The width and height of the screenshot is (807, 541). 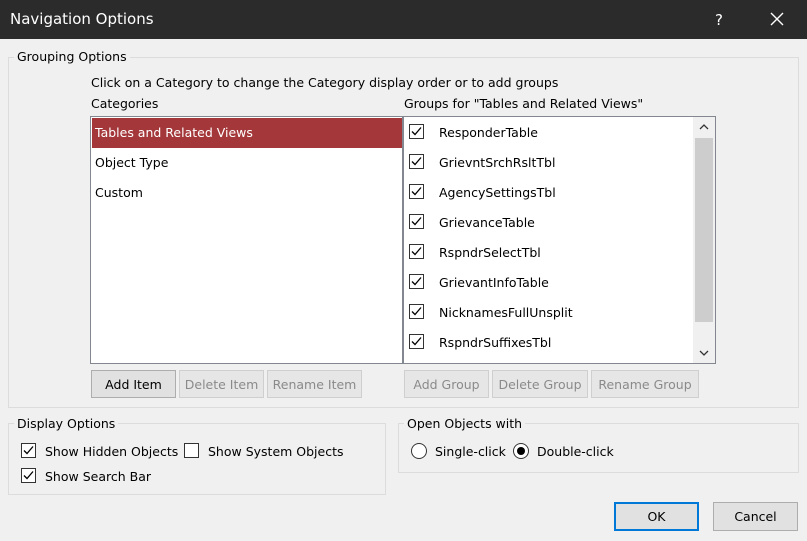 What do you see at coordinates (549, 360) in the screenshot?
I see `partial-group-item` at bounding box center [549, 360].